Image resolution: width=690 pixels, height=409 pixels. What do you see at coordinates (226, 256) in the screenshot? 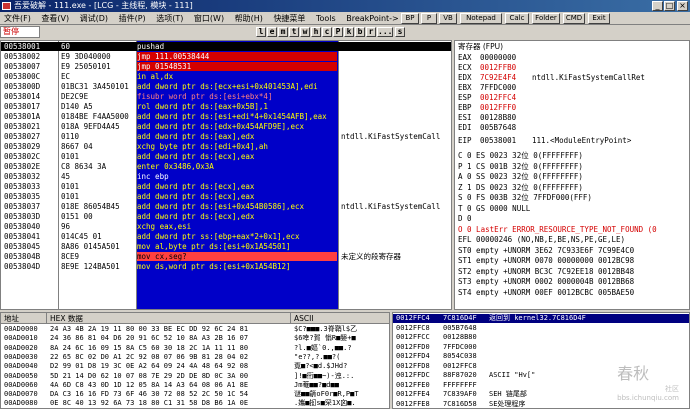
I see `disasm-row: 0053804B 8CE9 mov cx,seg? 未定义的段寄存器` at bounding box center [226, 256].